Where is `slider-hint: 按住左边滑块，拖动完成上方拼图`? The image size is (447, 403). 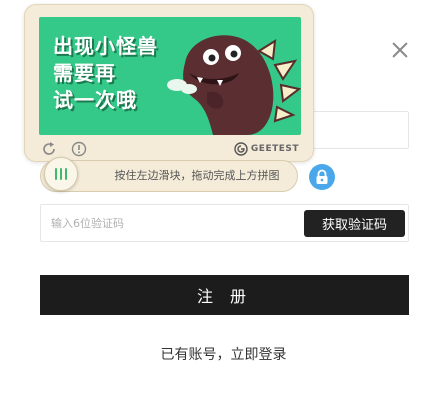
slider-hint: 按住左边滑块，拖动完成上方拼图 is located at coordinates (197, 175).